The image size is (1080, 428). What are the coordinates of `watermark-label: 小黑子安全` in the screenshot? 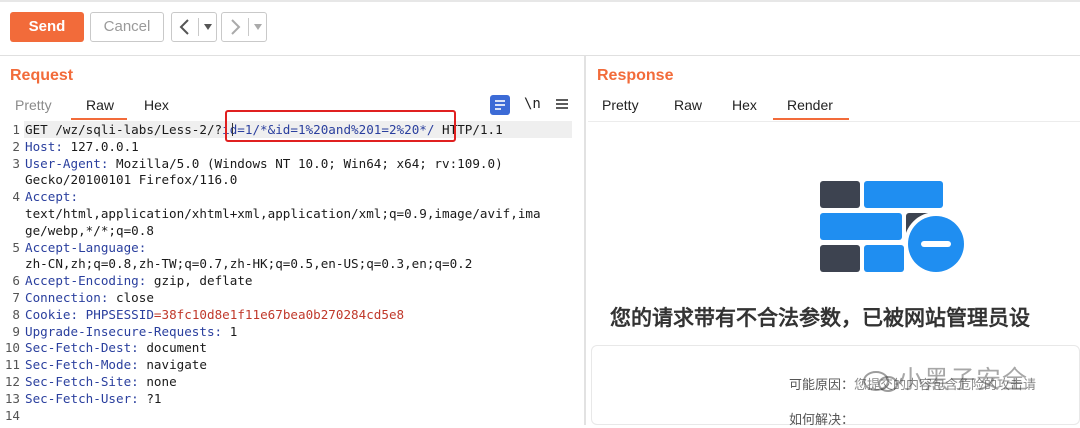 It's located at (963, 380).